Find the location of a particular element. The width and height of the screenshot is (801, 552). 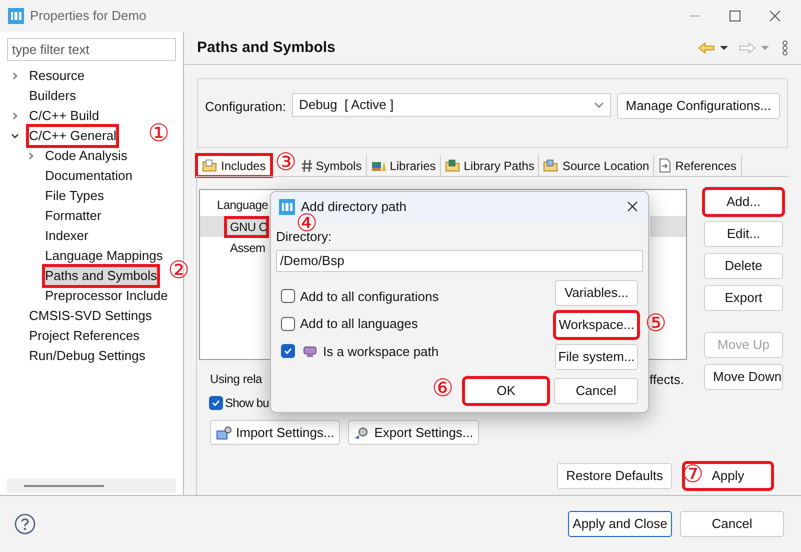

tree-item: CMSIS-SVD Settings is located at coordinates (90, 316).